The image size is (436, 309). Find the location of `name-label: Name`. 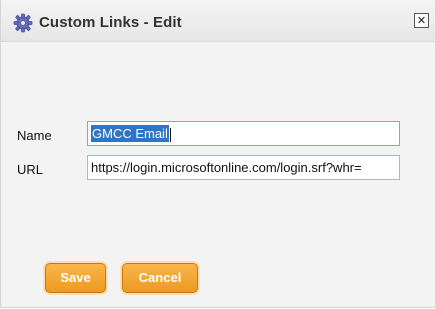

name-label: Name is located at coordinates (34, 135).